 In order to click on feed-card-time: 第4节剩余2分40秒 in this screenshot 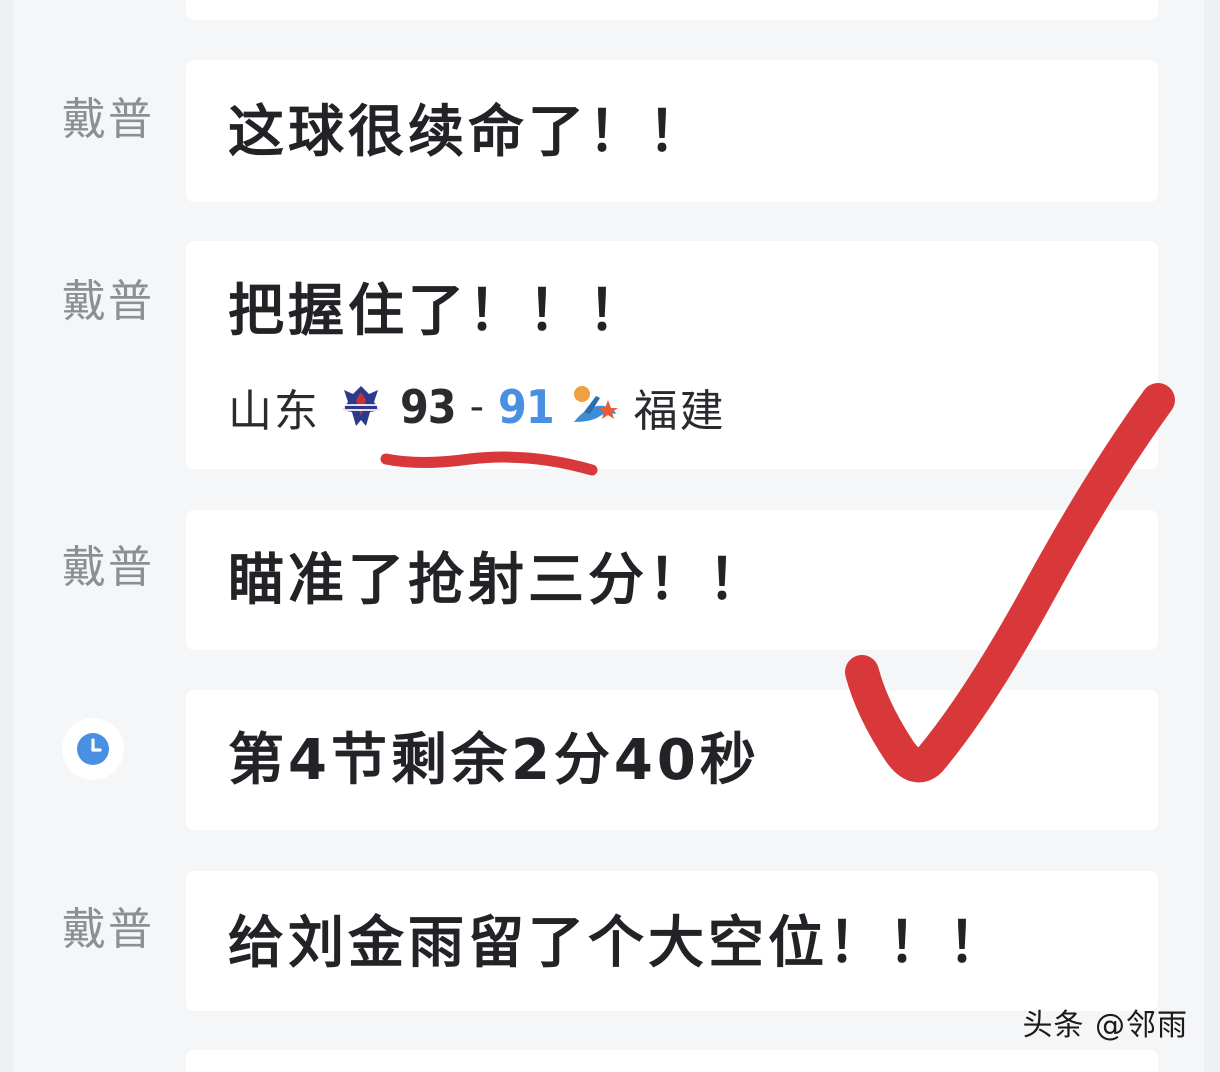, I will do `click(672, 760)`.